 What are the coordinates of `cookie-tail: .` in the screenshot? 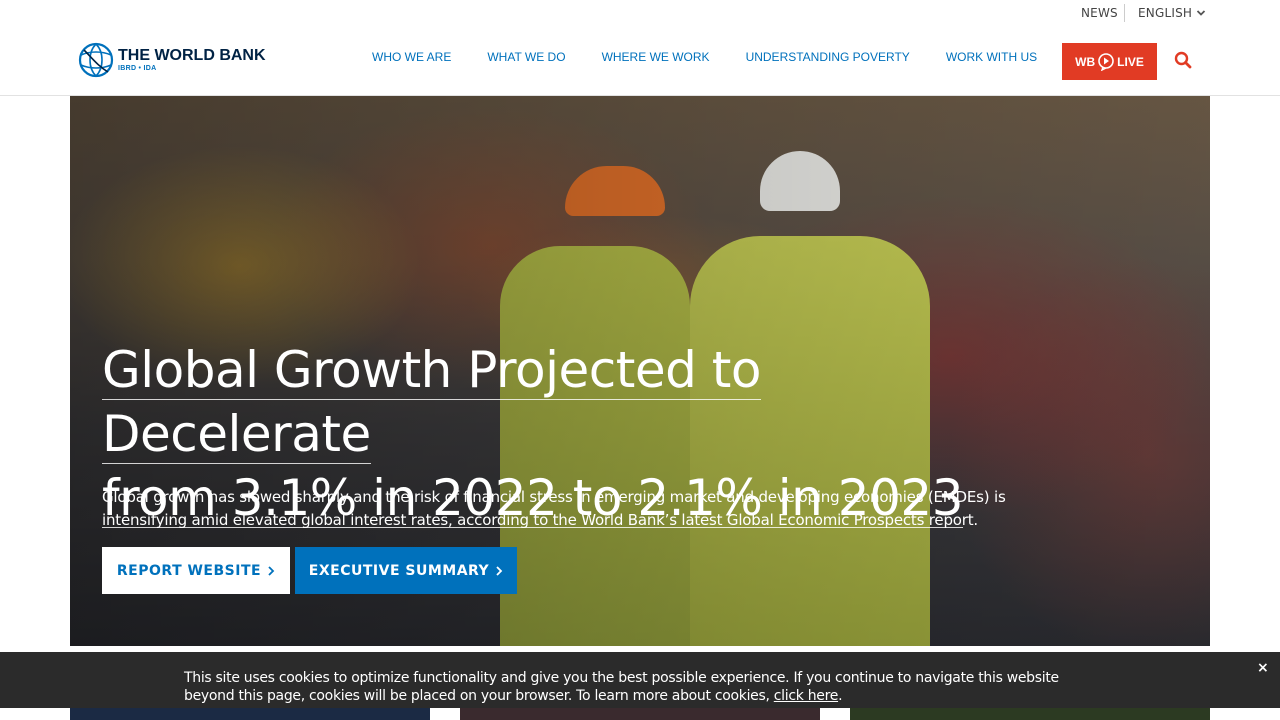 It's located at (840, 696).